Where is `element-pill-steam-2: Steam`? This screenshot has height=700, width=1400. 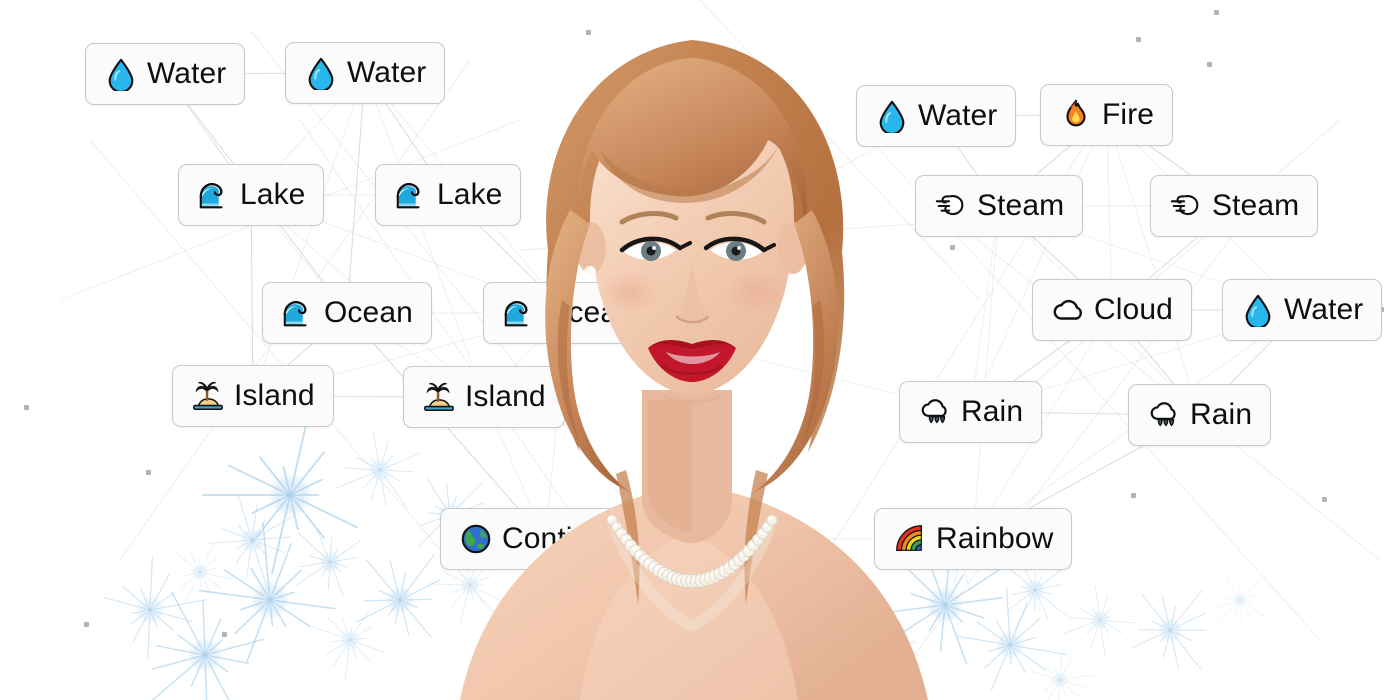
element-pill-steam-2: Steam is located at coordinates (1234, 206).